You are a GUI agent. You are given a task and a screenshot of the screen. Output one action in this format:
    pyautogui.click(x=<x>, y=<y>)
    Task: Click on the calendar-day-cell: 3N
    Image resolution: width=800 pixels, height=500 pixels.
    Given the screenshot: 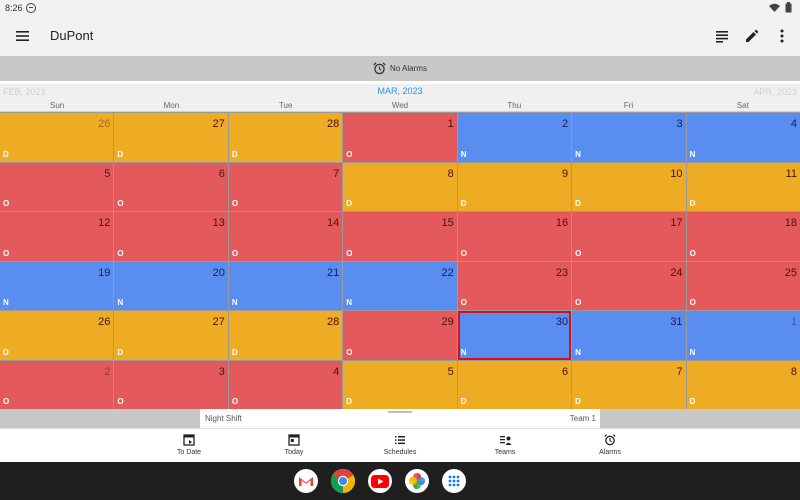 What is the action you would take?
    pyautogui.click(x=629, y=137)
    